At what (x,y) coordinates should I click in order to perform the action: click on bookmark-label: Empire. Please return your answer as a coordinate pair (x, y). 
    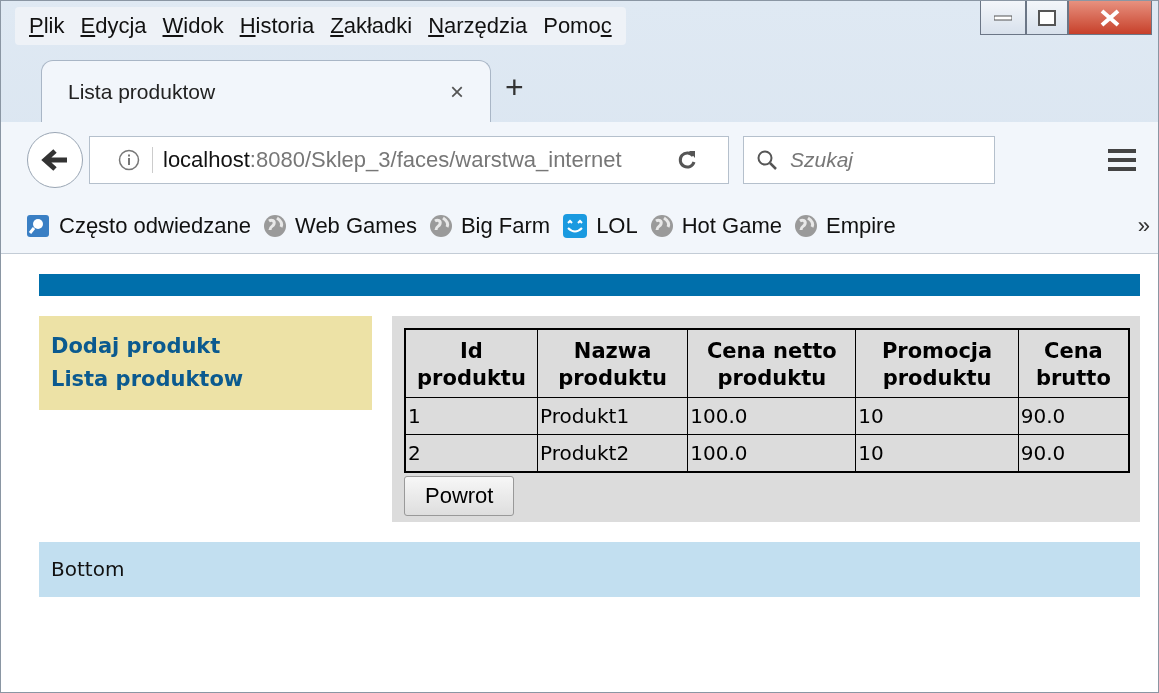
    Looking at the image, I should click on (861, 225).